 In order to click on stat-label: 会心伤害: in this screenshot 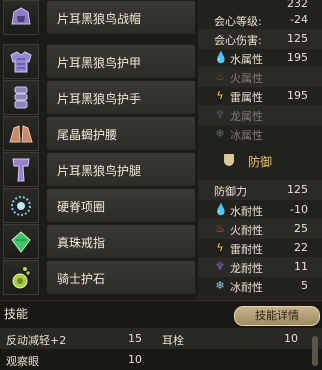, I will do `click(238, 40)`.